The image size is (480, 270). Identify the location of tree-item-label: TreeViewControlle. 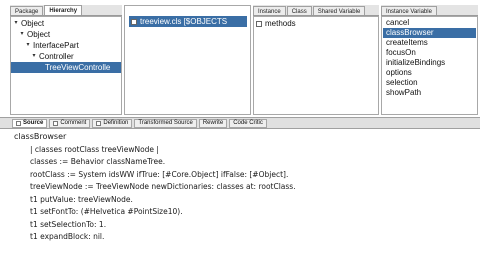
(78, 67).